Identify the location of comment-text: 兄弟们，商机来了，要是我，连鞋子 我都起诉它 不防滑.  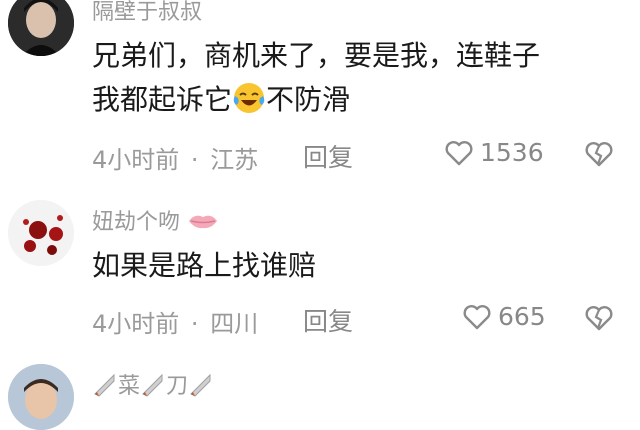
(316, 78).